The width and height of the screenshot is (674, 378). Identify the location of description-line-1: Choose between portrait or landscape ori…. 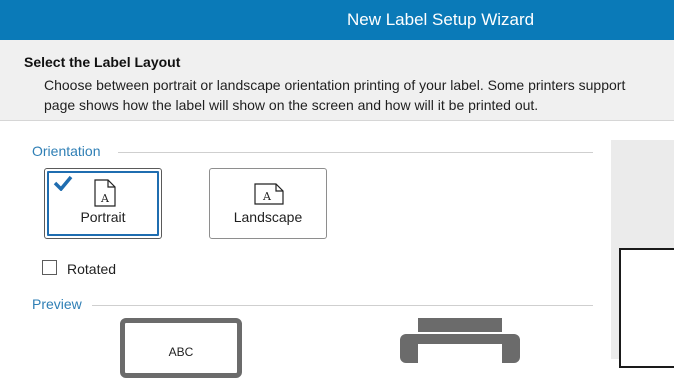
(335, 85).